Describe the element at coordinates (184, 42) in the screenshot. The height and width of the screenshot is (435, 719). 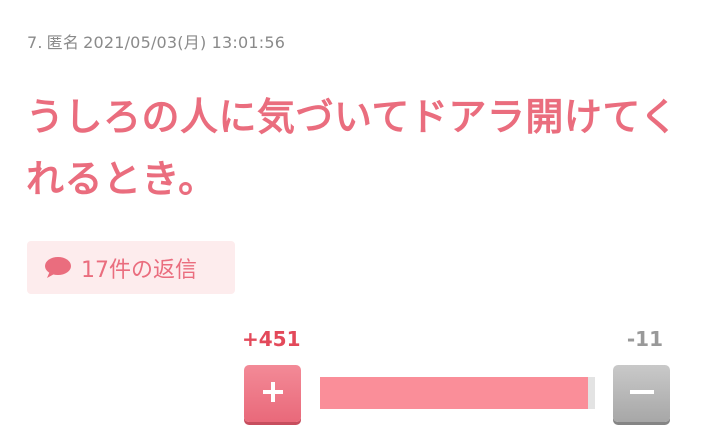
I see `post-datetime: 2021/05/03(月) 13:01:56` at that location.